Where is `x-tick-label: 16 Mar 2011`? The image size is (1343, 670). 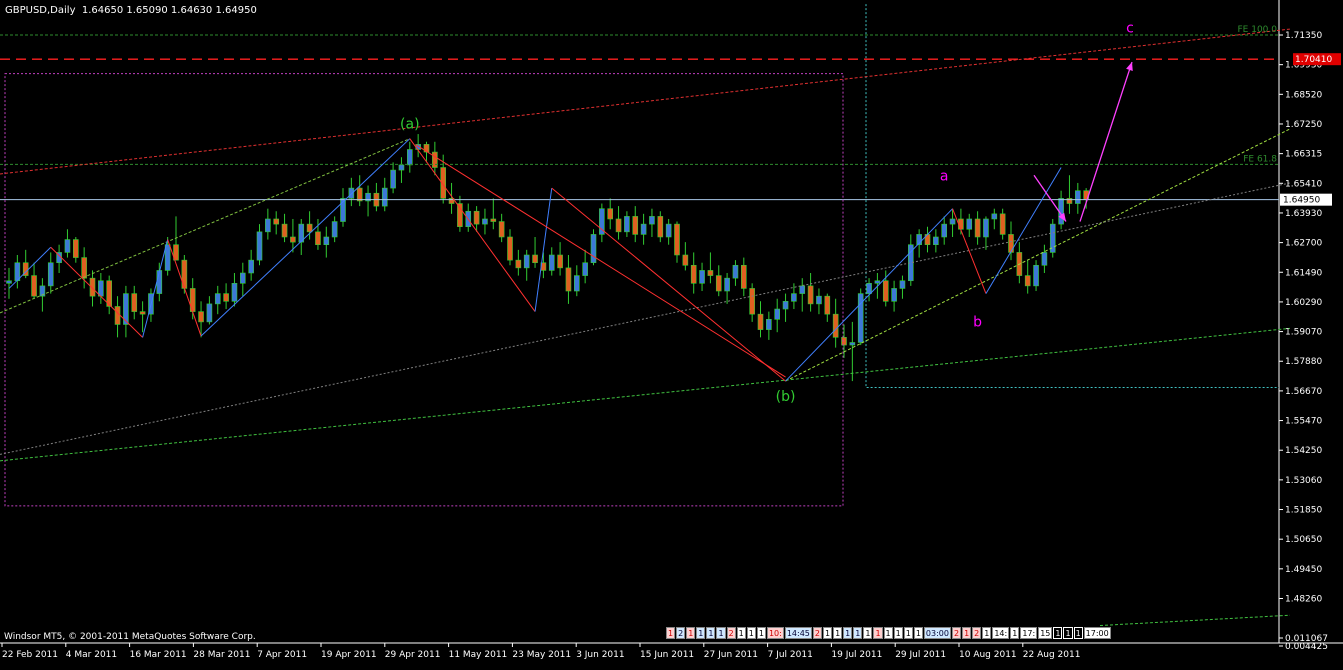 x-tick-label: 16 Mar 2011 is located at coordinates (158, 655).